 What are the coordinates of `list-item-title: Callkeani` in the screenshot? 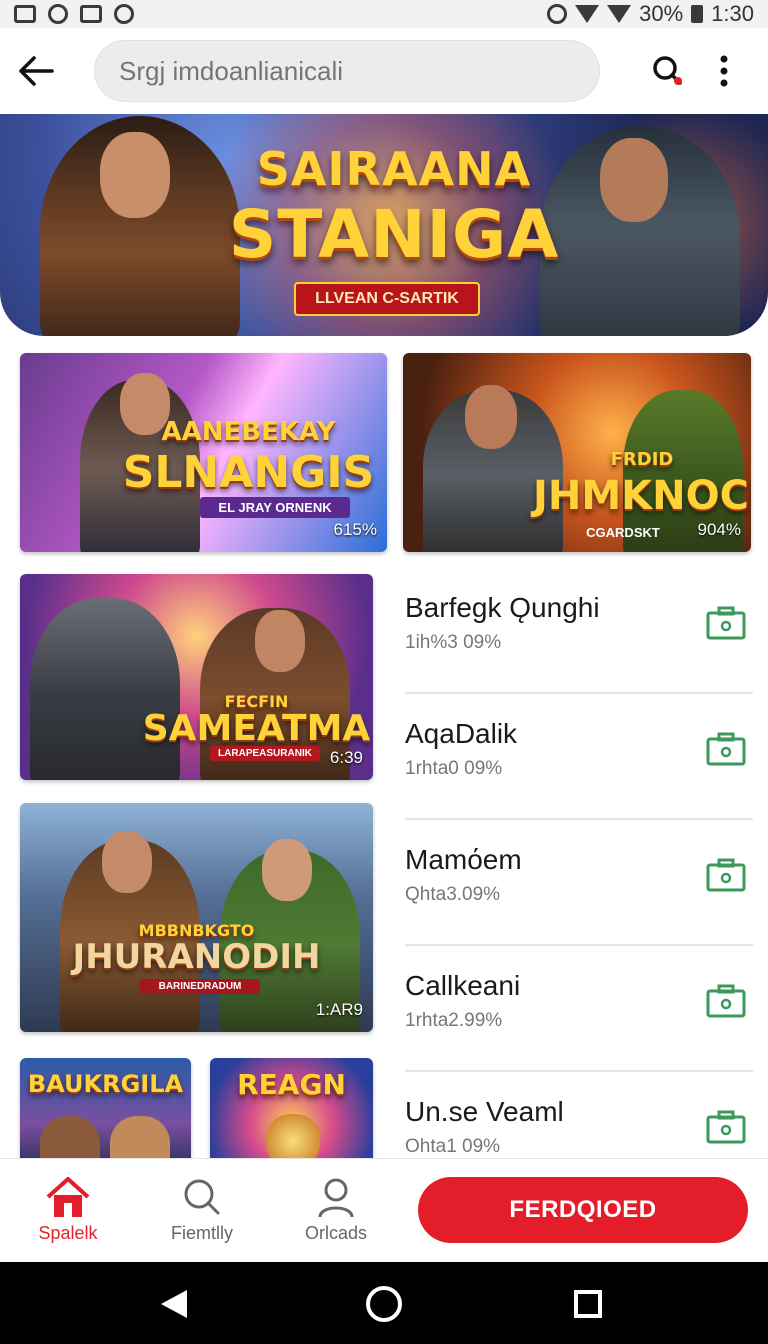 It's located at (463, 985).